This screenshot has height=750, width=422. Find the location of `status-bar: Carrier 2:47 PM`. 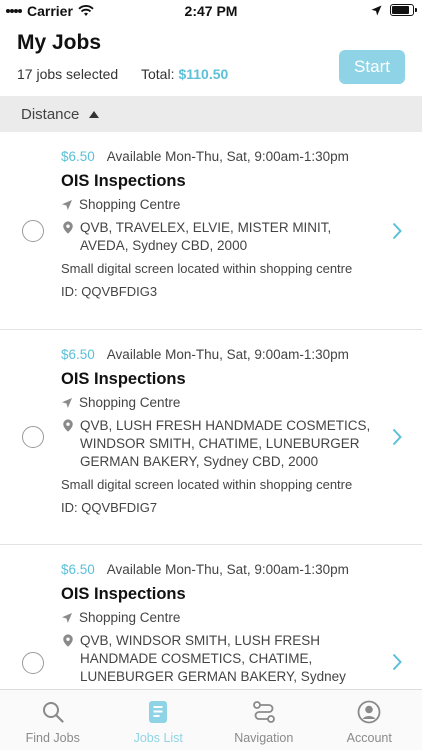

status-bar: Carrier 2:47 PM is located at coordinates (211, 11).